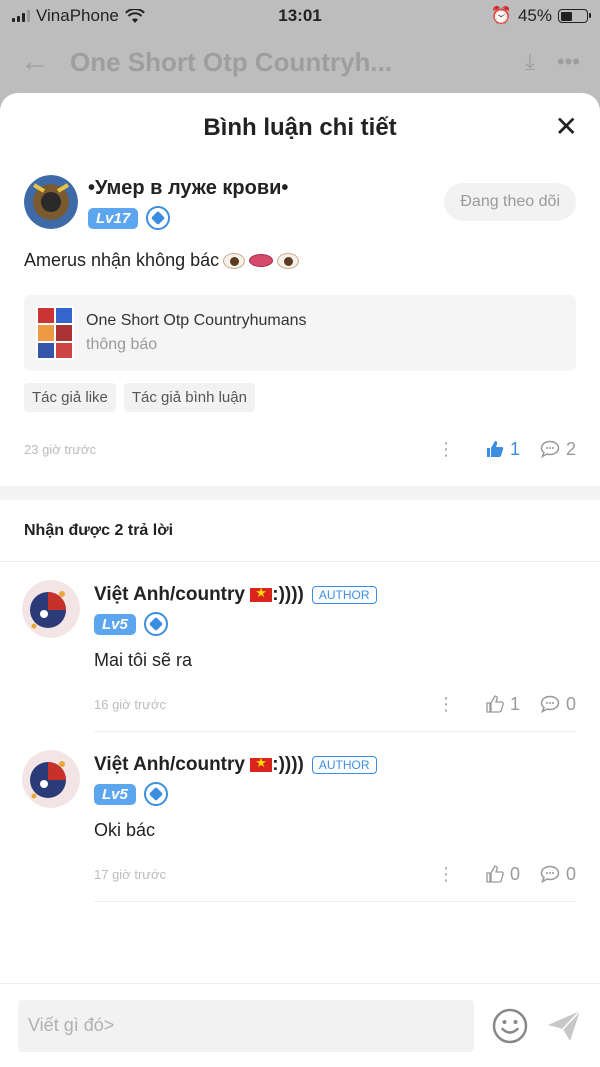  Describe the element at coordinates (300, 397) in the screenshot. I see `tag-list: Tác giả like Tác giả bình luận` at that location.